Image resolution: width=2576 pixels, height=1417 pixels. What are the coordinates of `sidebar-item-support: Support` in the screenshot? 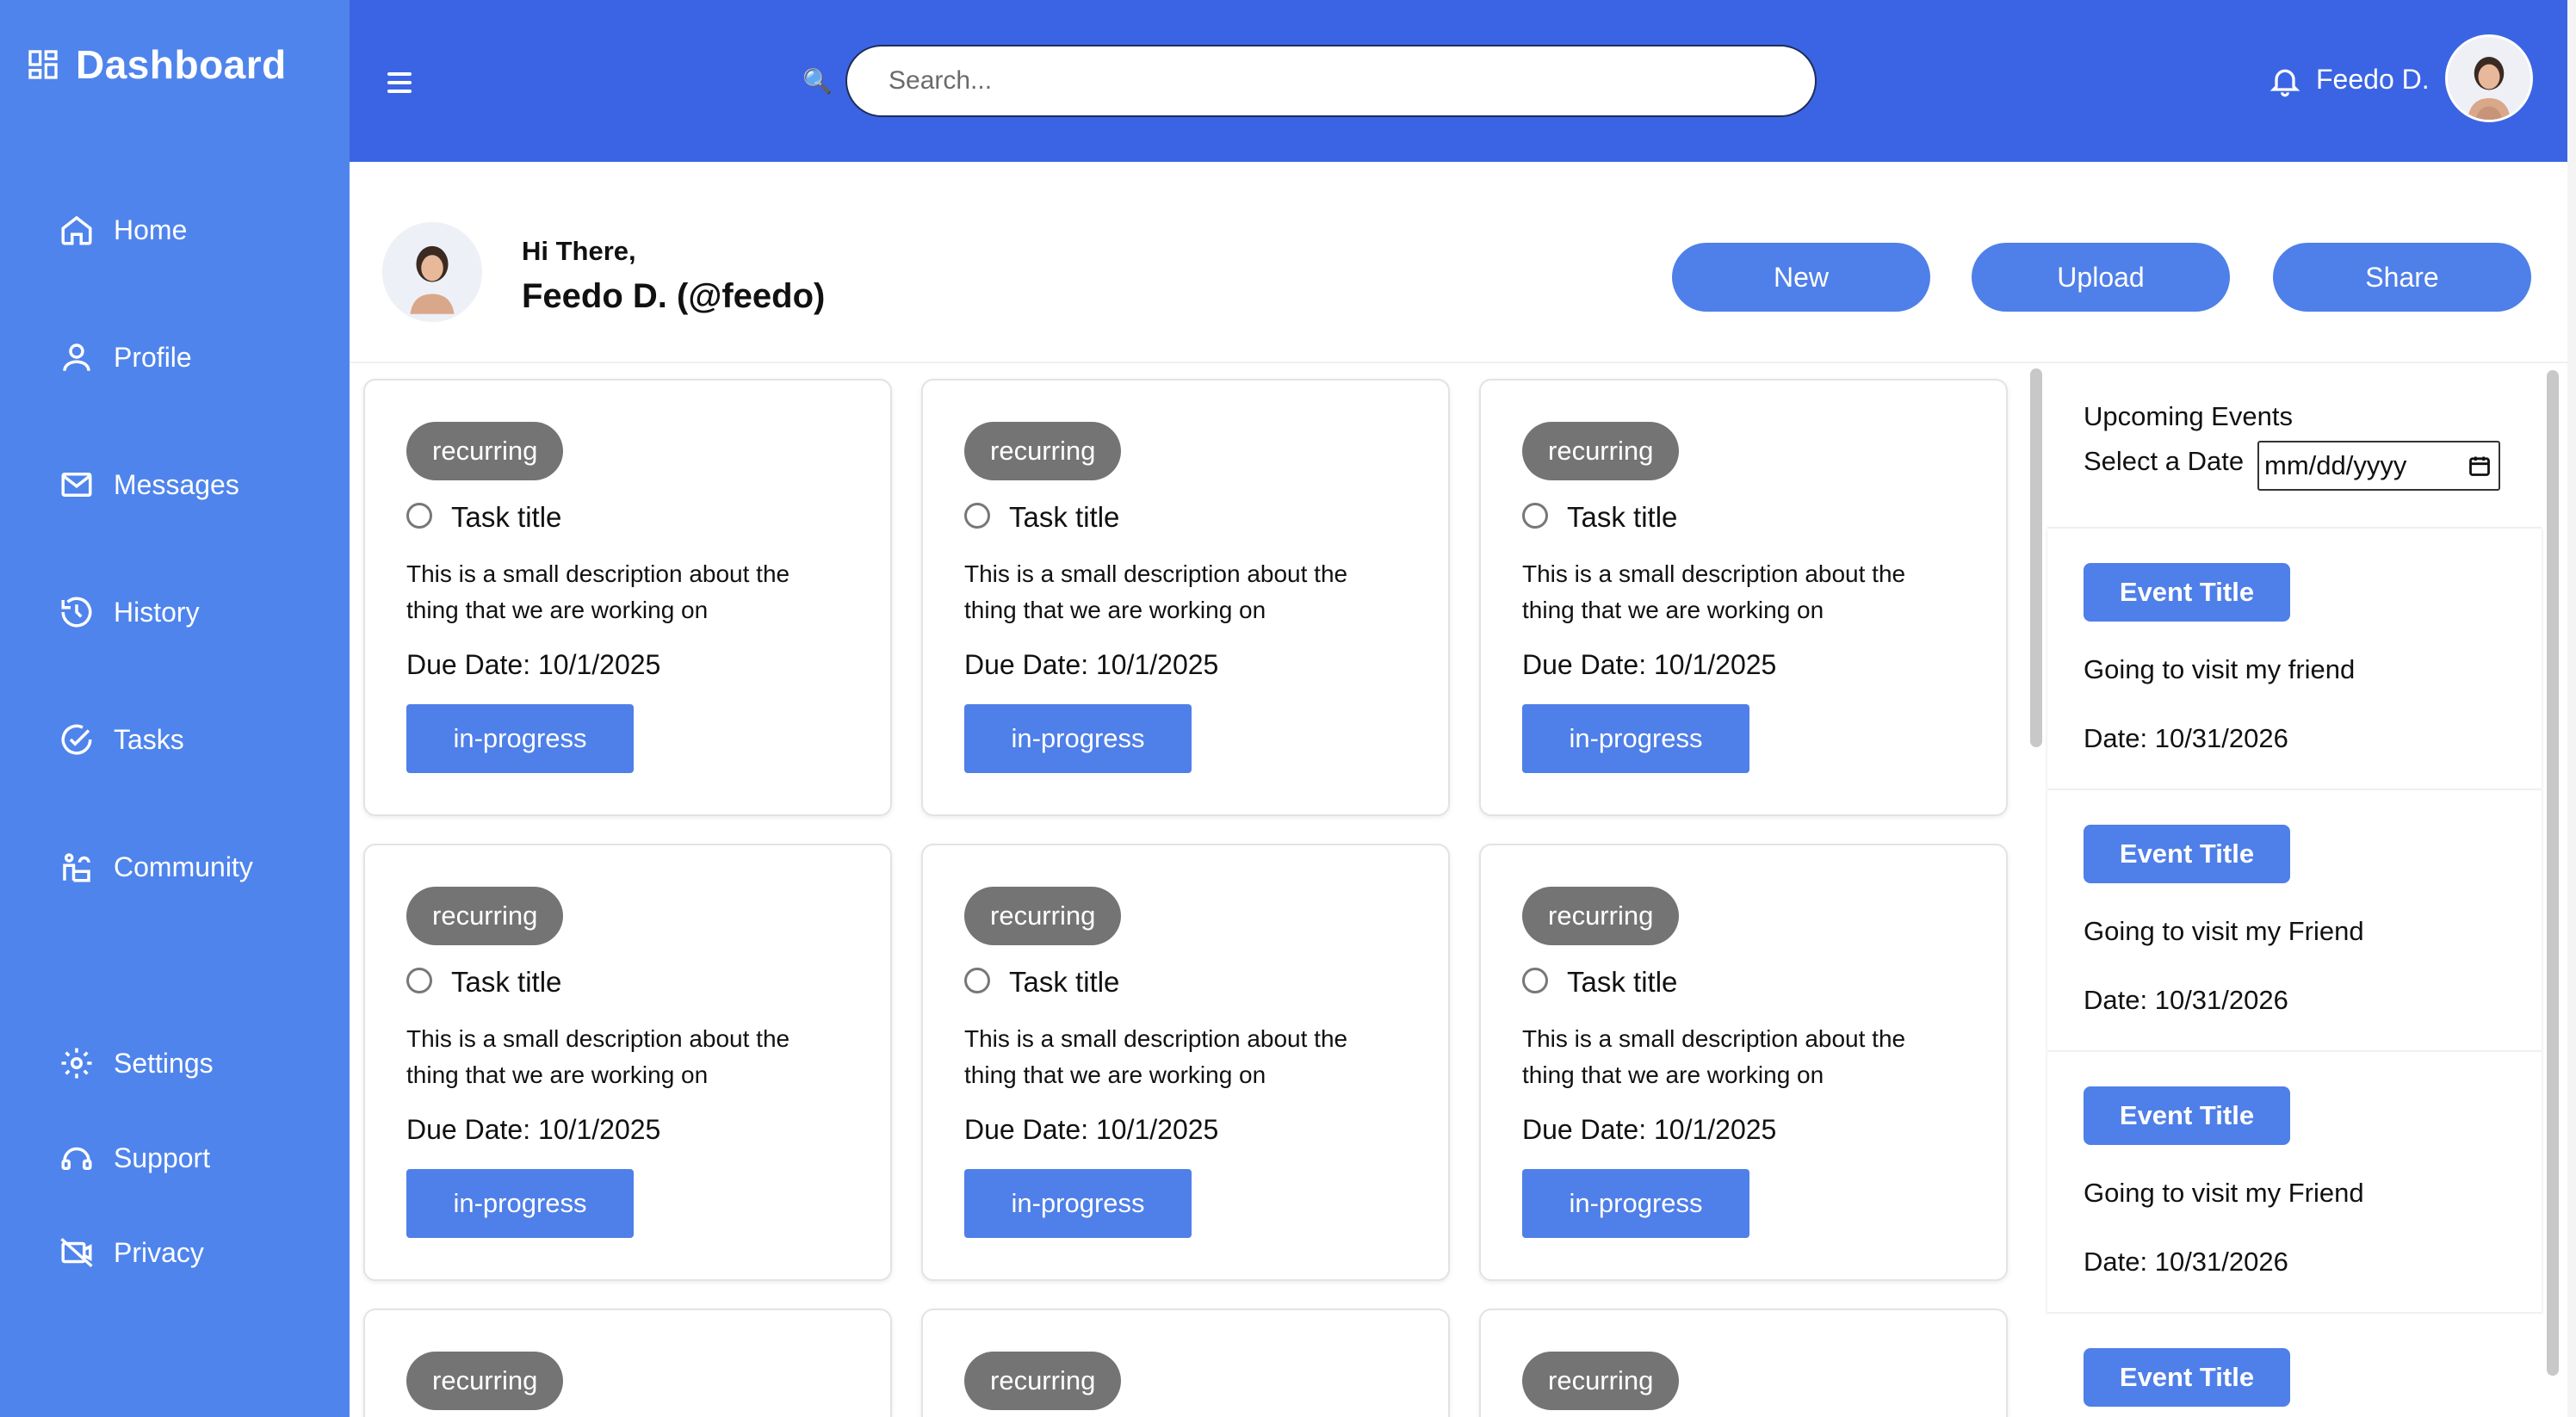 It's located at (135, 1158).